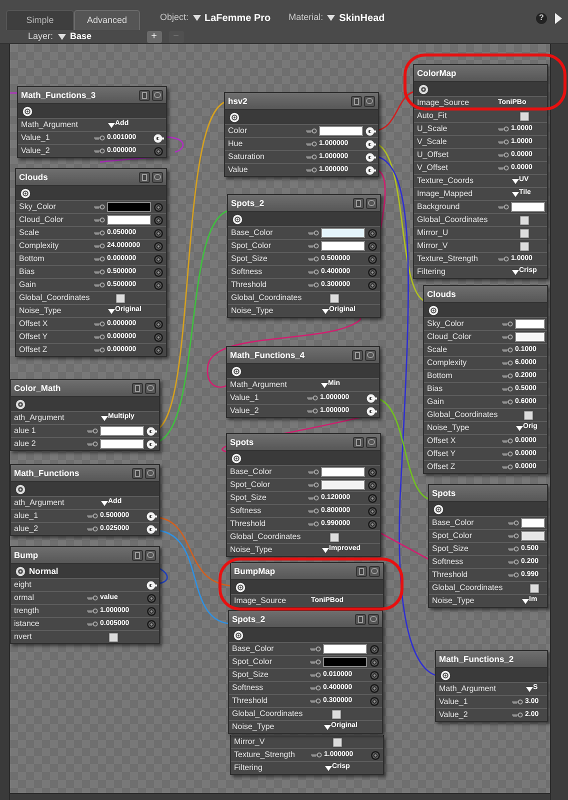 Image resolution: width=568 pixels, height=800 pixels. What do you see at coordinates (231, 18) in the screenshot?
I see `object-dropdown: LaFemme Pro` at bounding box center [231, 18].